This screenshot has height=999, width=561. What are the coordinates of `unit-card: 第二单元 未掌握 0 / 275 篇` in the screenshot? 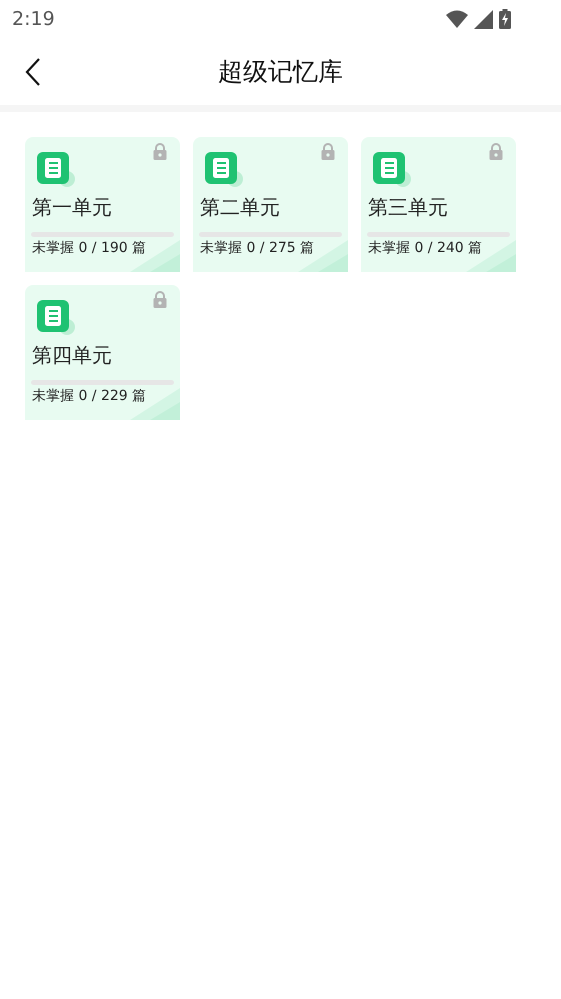 It's located at (270, 204).